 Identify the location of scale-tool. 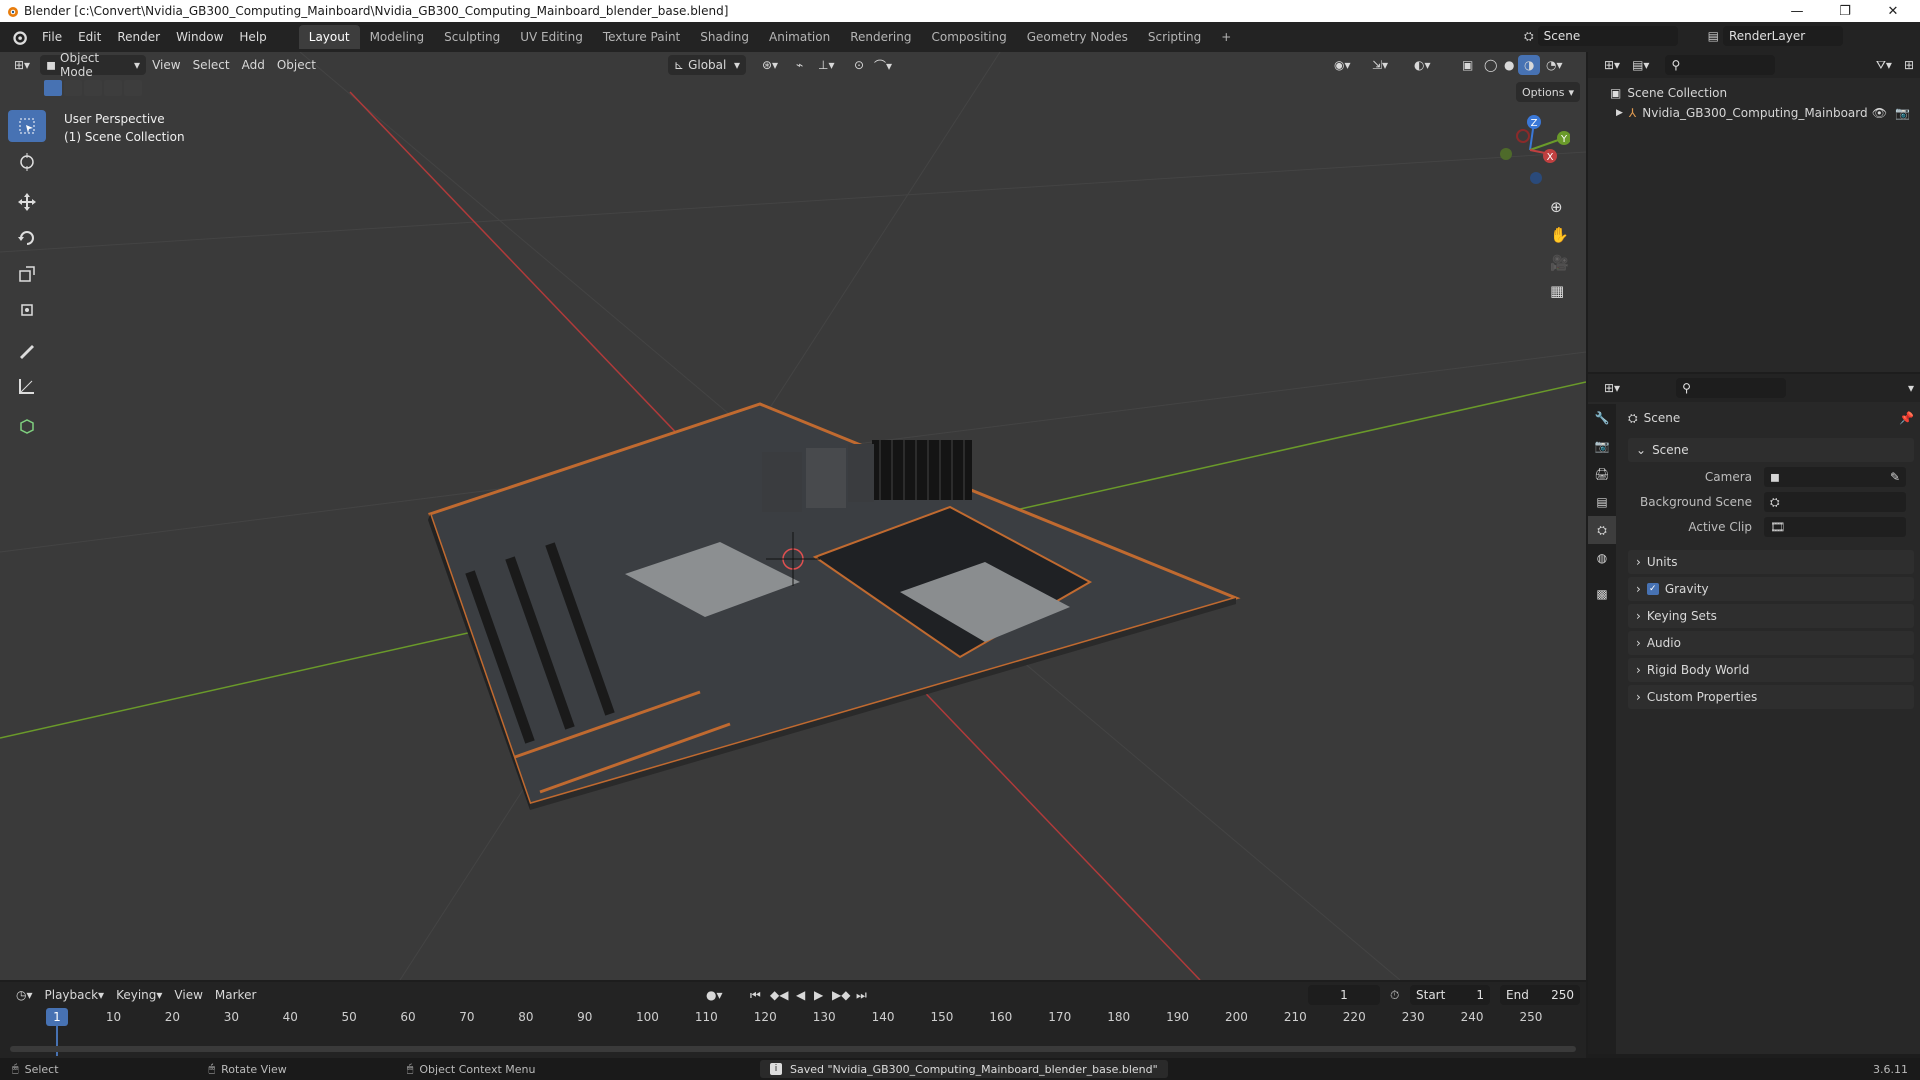
(27, 274).